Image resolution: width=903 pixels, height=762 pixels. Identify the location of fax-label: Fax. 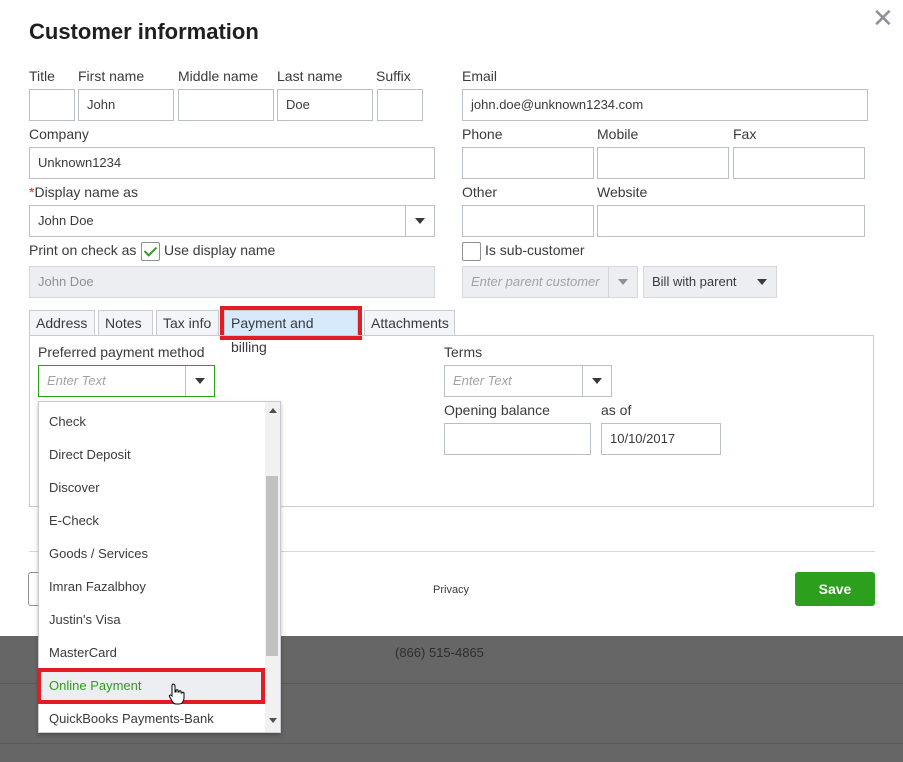
(745, 134).